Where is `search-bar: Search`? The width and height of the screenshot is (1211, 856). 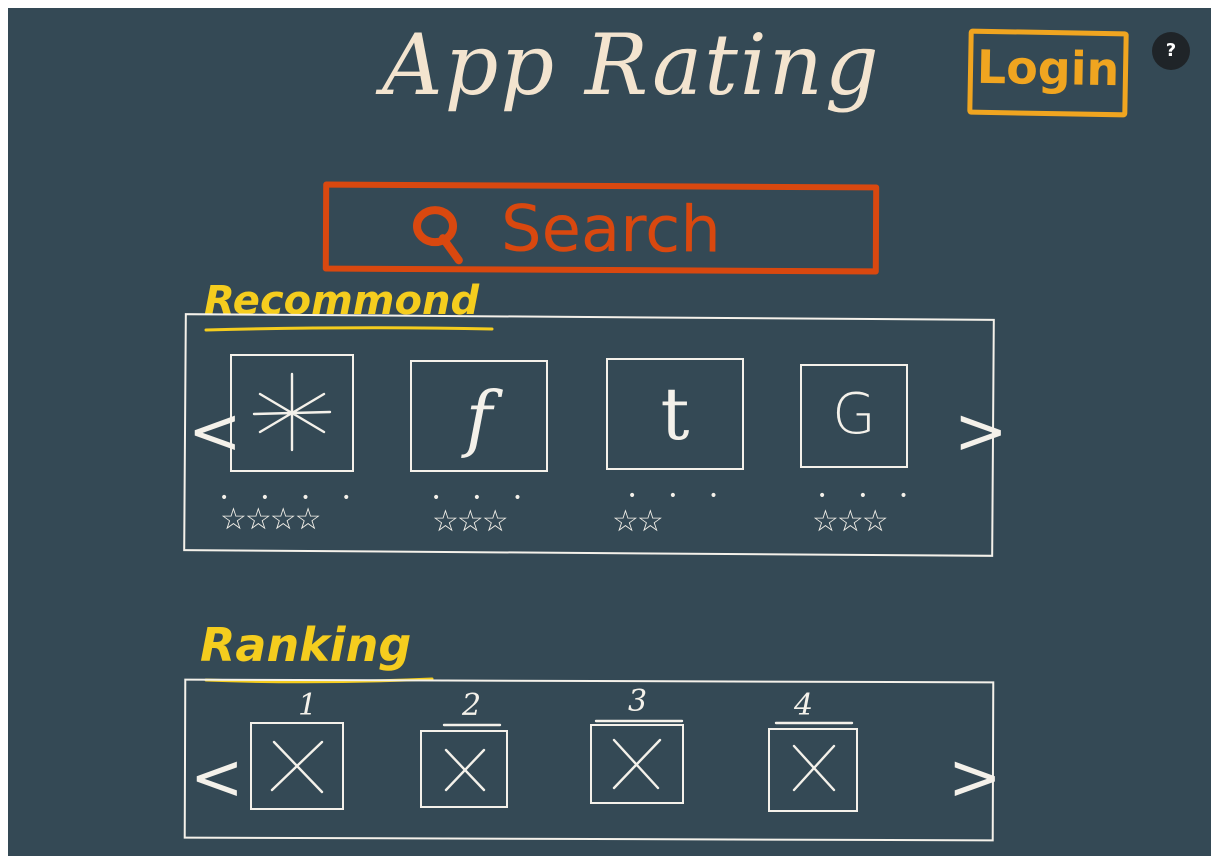 search-bar: Search is located at coordinates (601, 228).